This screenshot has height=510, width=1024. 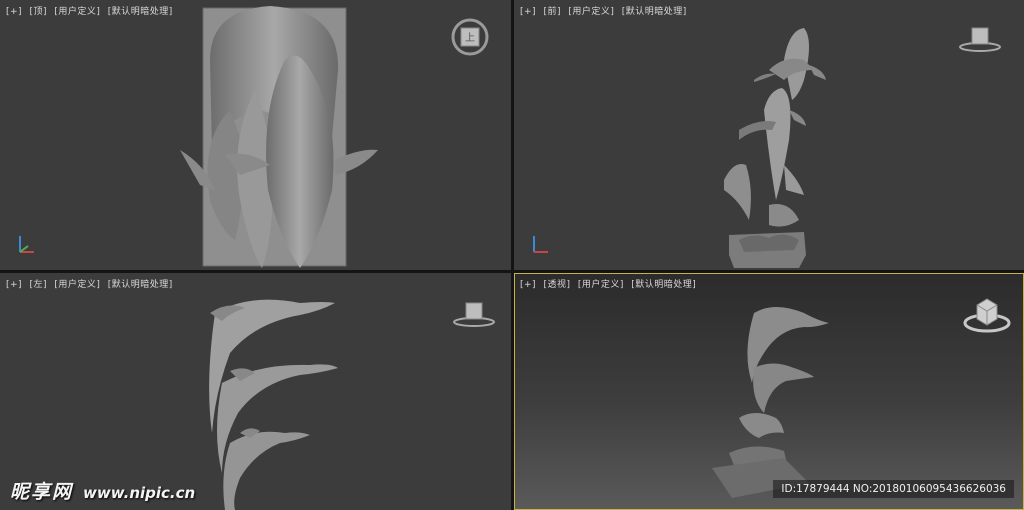 I want to click on svg-text: 上, so click(x=470, y=38).